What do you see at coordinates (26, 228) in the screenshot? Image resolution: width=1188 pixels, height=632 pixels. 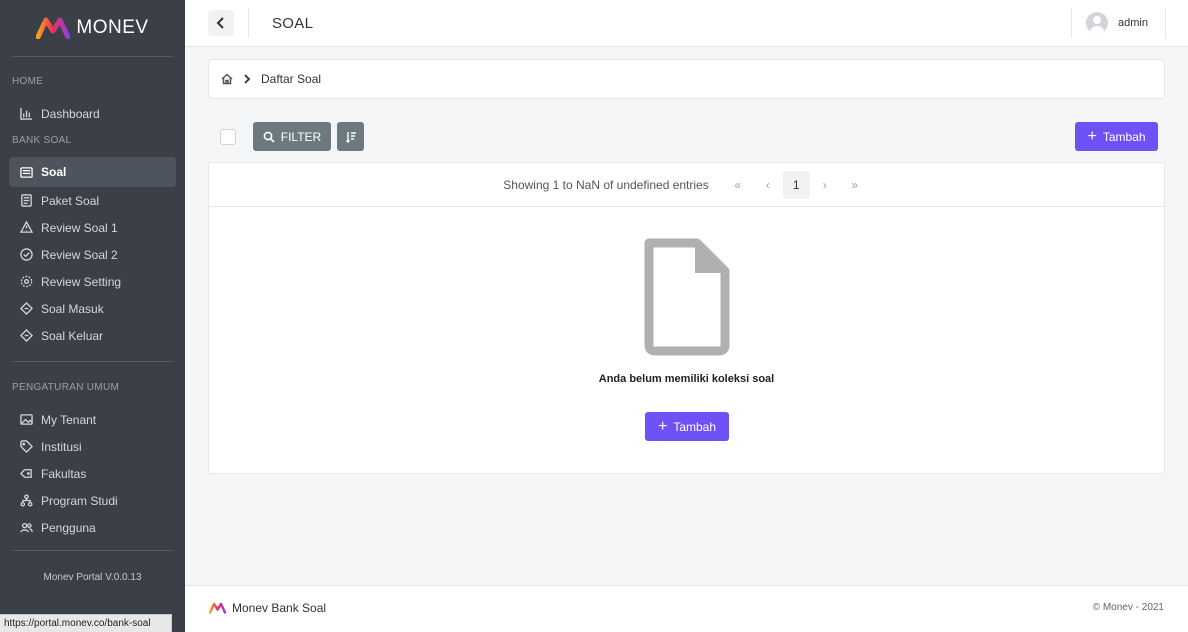 I see `warning-icon` at bounding box center [26, 228].